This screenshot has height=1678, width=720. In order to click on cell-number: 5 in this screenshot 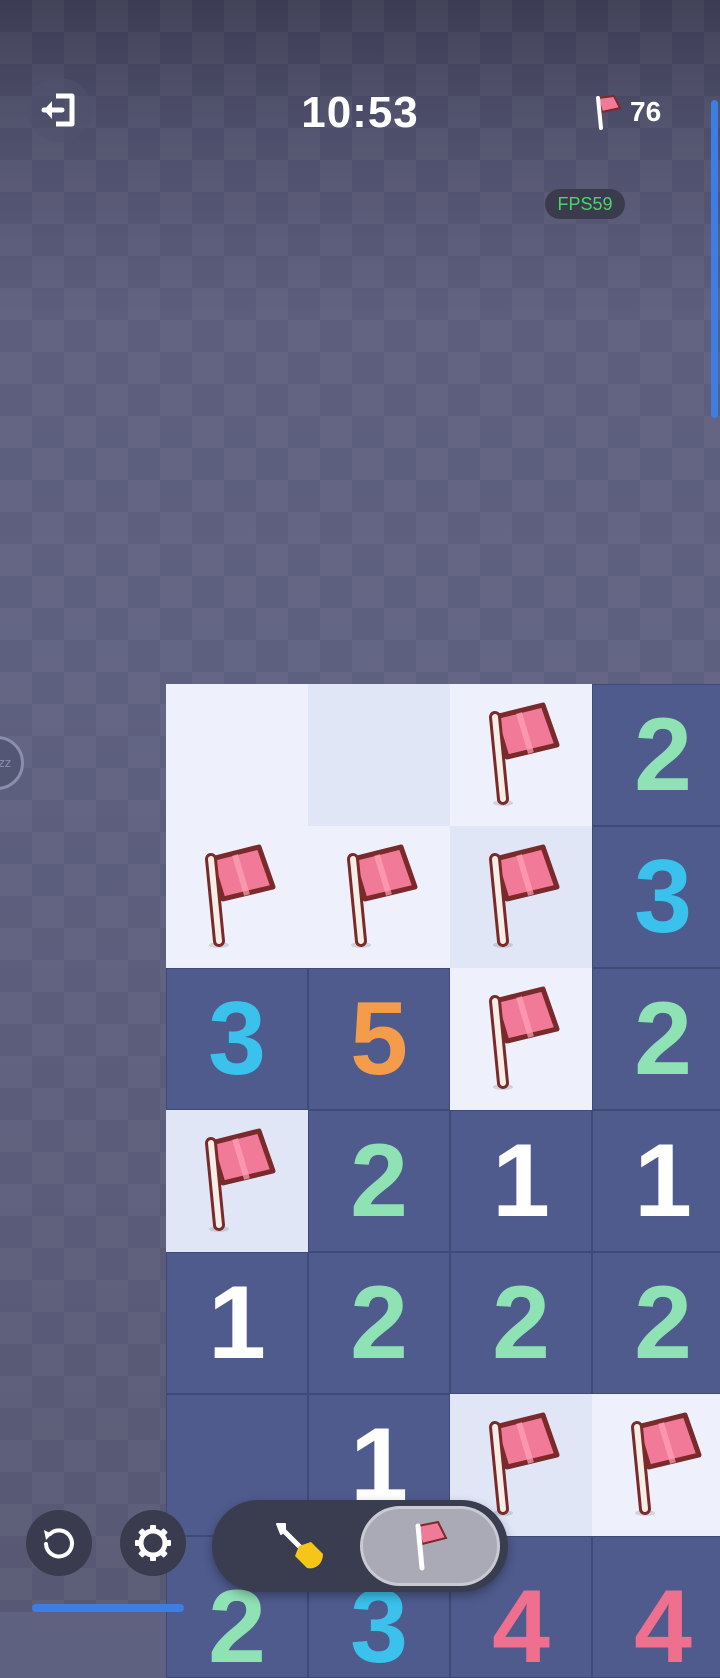, I will do `click(379, 1039)`.